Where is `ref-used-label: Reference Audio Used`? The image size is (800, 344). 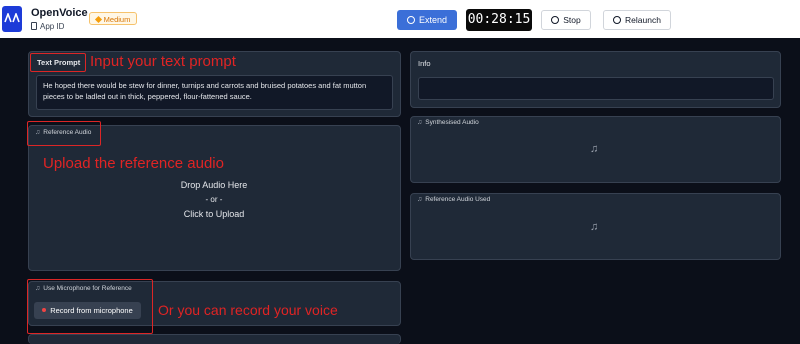
ref-used-label: Reference Audio Used is located at coordinates (458, 199).